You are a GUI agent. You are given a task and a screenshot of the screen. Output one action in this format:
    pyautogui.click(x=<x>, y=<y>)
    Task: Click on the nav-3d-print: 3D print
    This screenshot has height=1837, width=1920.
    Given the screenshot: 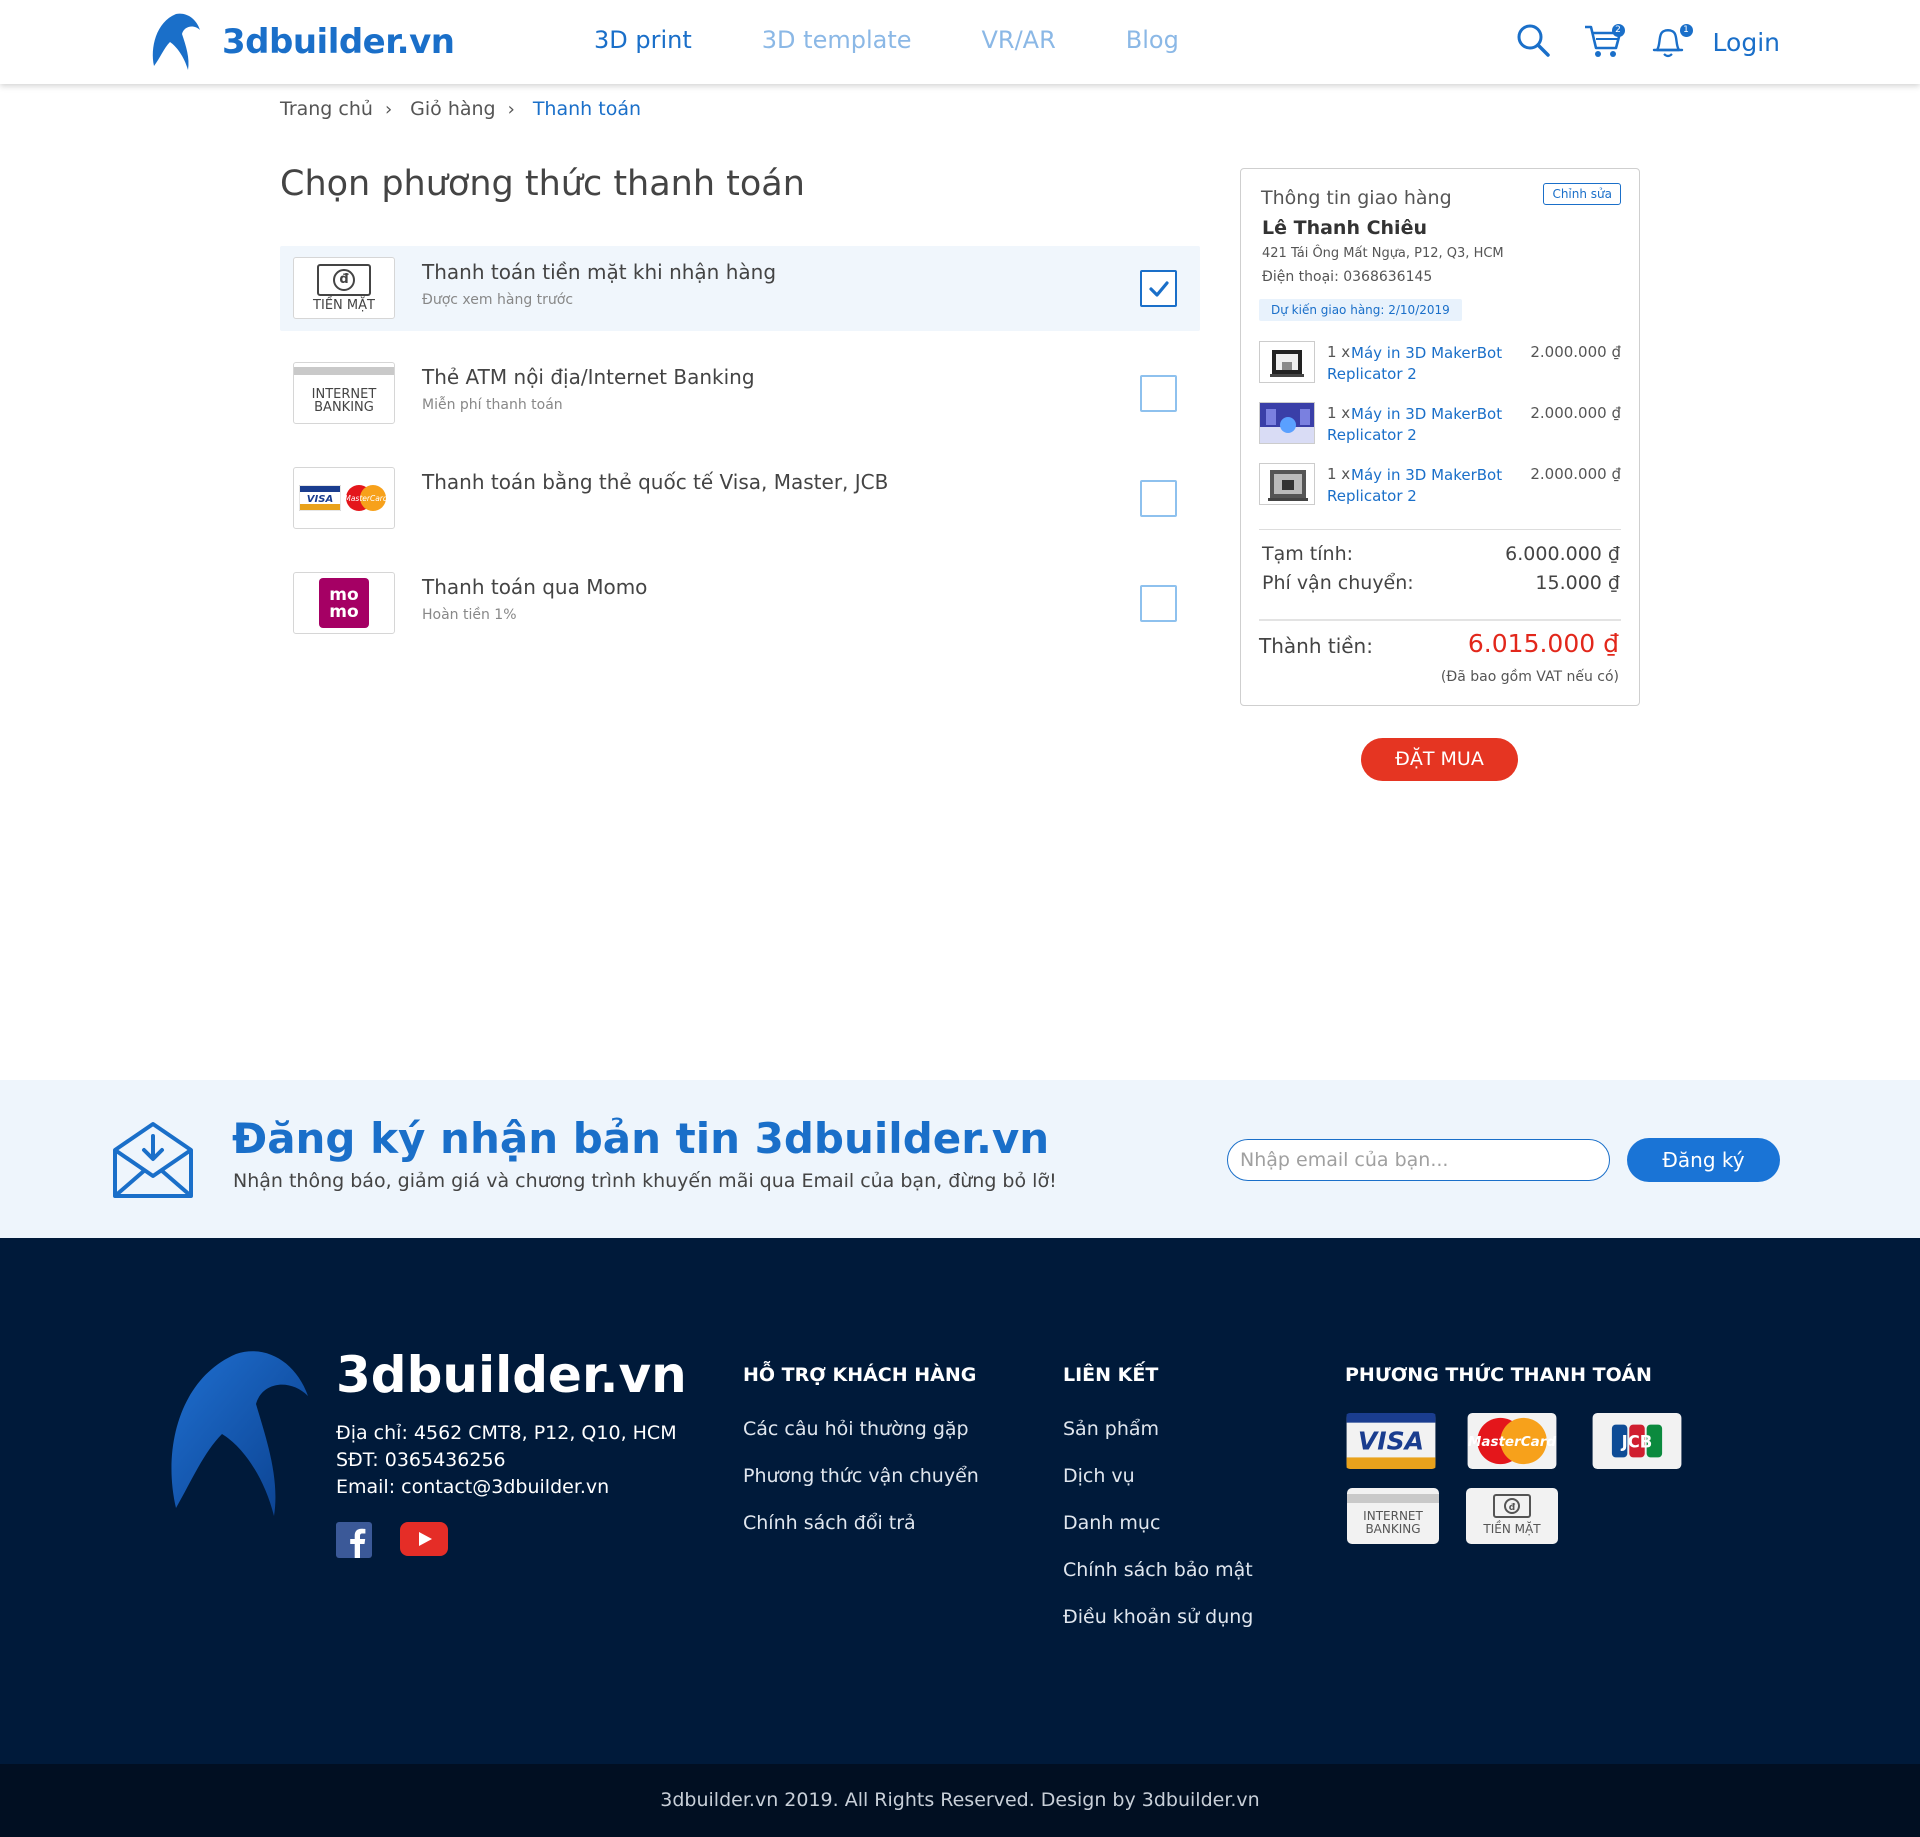 What is the action you would take?
    pyautogui.click(x=643, y=40)
    